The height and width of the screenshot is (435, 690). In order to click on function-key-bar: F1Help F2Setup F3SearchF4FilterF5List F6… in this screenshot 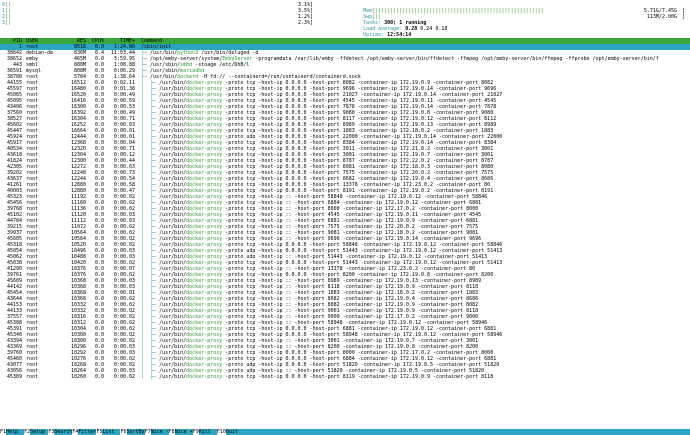, I will do `click(345, 432)`.